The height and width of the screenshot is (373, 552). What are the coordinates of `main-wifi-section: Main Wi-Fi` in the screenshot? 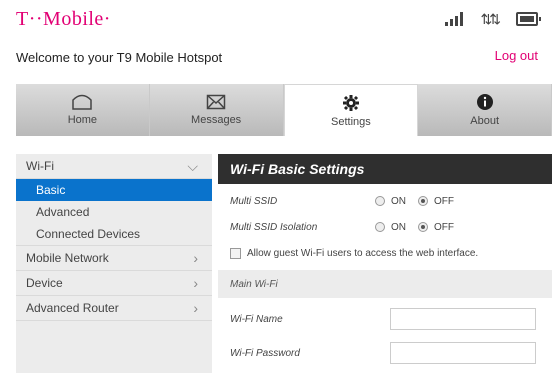 It's located at (385, 284).